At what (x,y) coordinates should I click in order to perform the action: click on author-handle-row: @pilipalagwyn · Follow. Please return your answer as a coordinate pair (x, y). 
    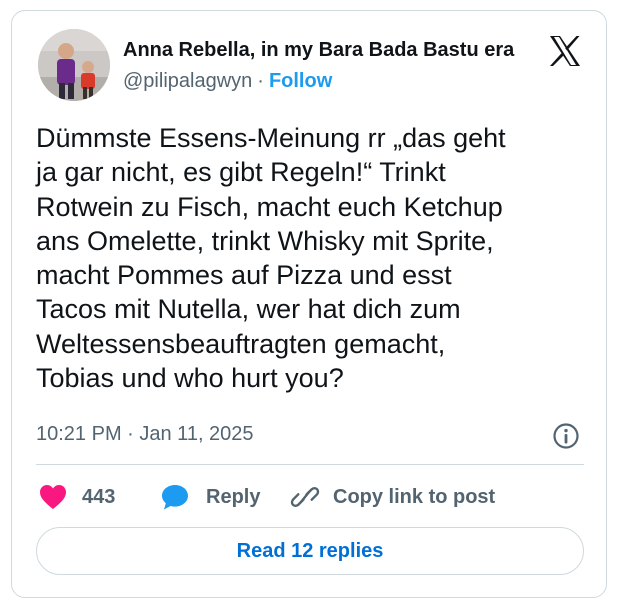
    Looking at the image, I should click on (227, 81).